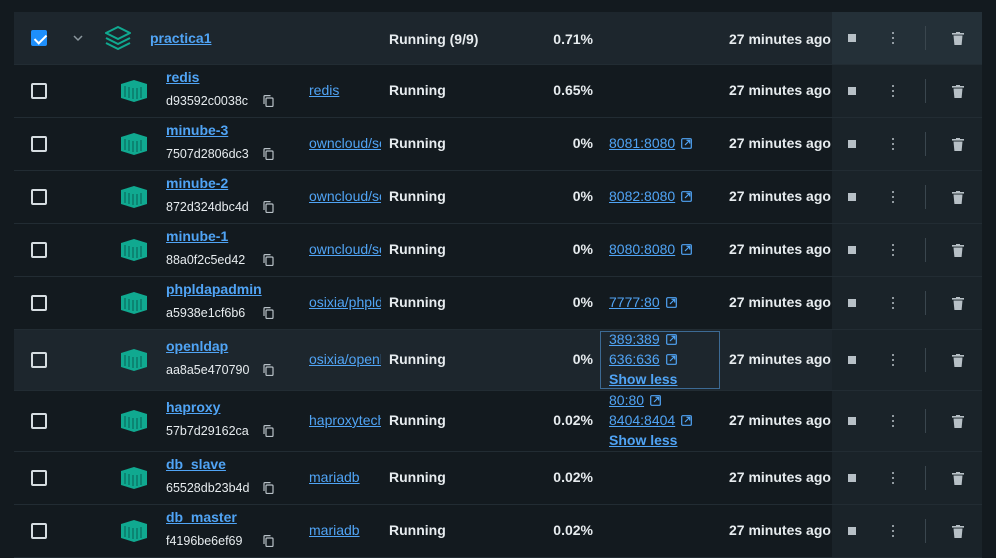 This screenshot has height=558, width=996. I want to click on group-name-link: practica1, so click(180, 38).